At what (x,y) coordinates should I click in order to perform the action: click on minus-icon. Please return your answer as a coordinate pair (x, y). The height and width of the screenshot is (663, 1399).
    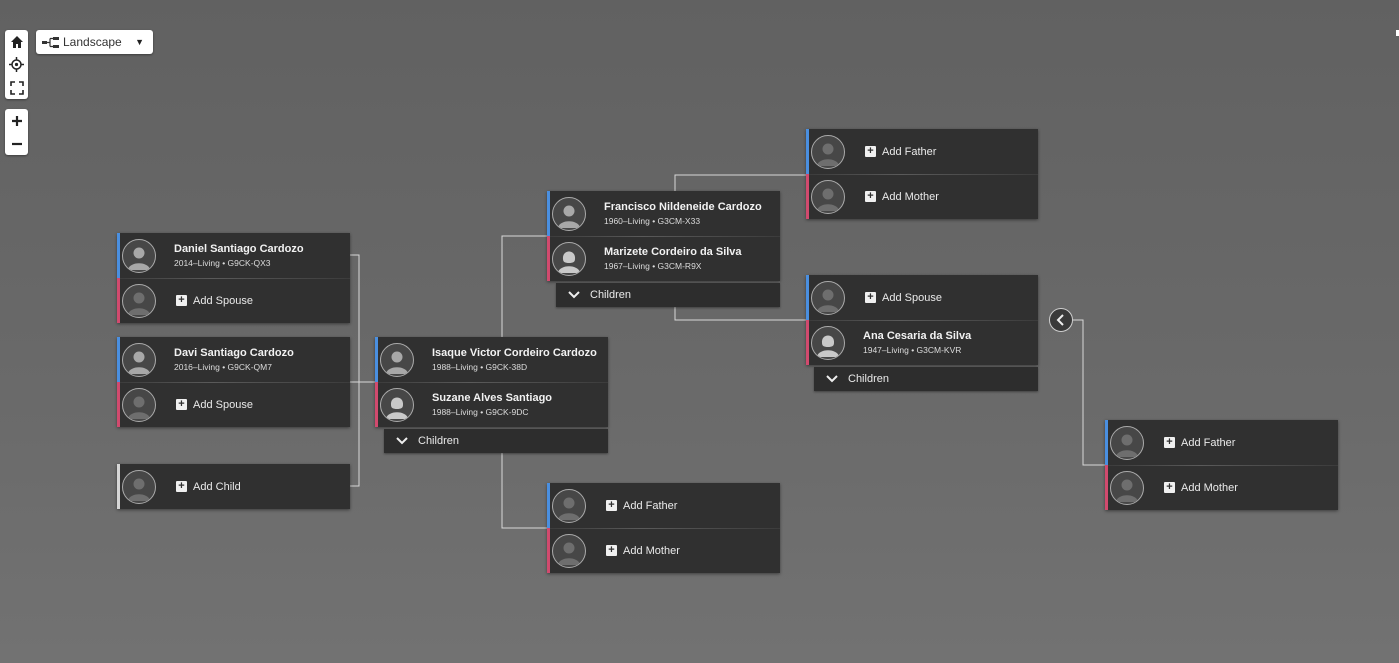
    Looking at the image, I should click on (16, 143).